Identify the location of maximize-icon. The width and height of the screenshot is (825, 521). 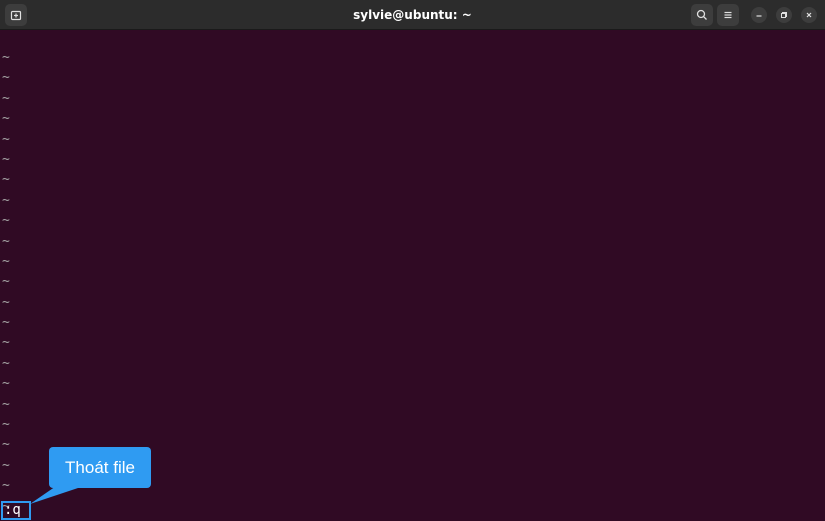
(784, 15).